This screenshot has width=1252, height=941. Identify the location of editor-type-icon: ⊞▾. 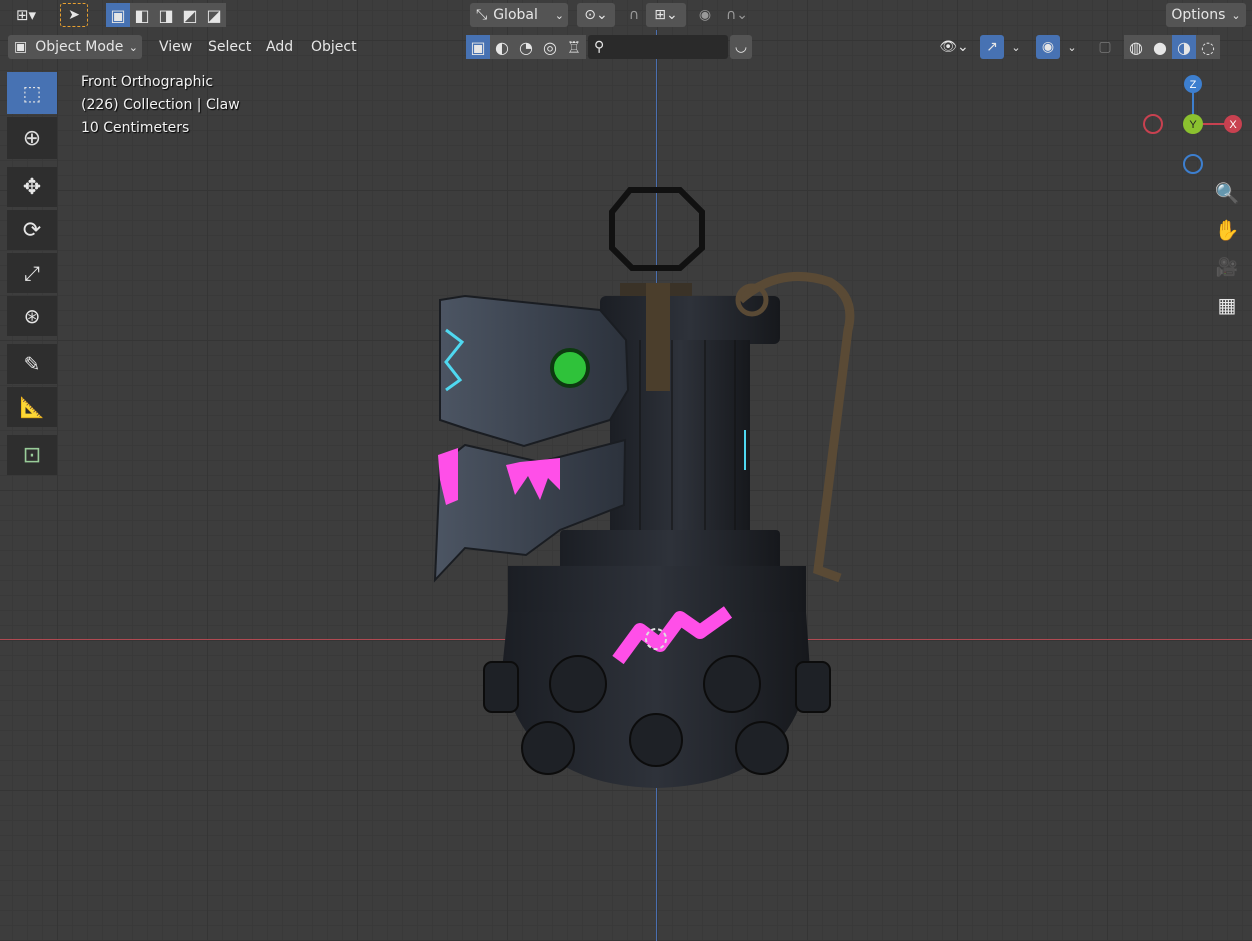
(26, 15).